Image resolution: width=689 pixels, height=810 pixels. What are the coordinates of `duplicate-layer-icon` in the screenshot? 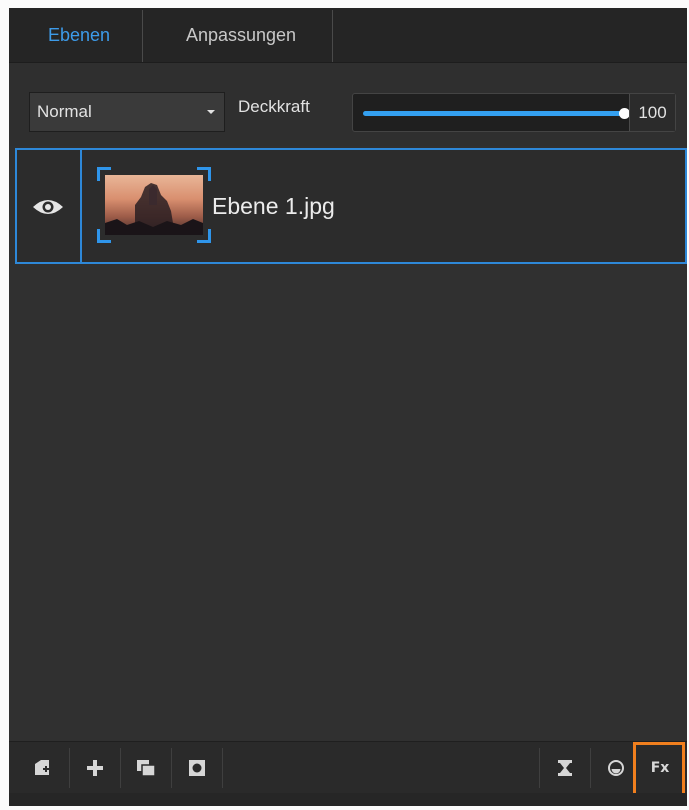 It's located at (146, 768).